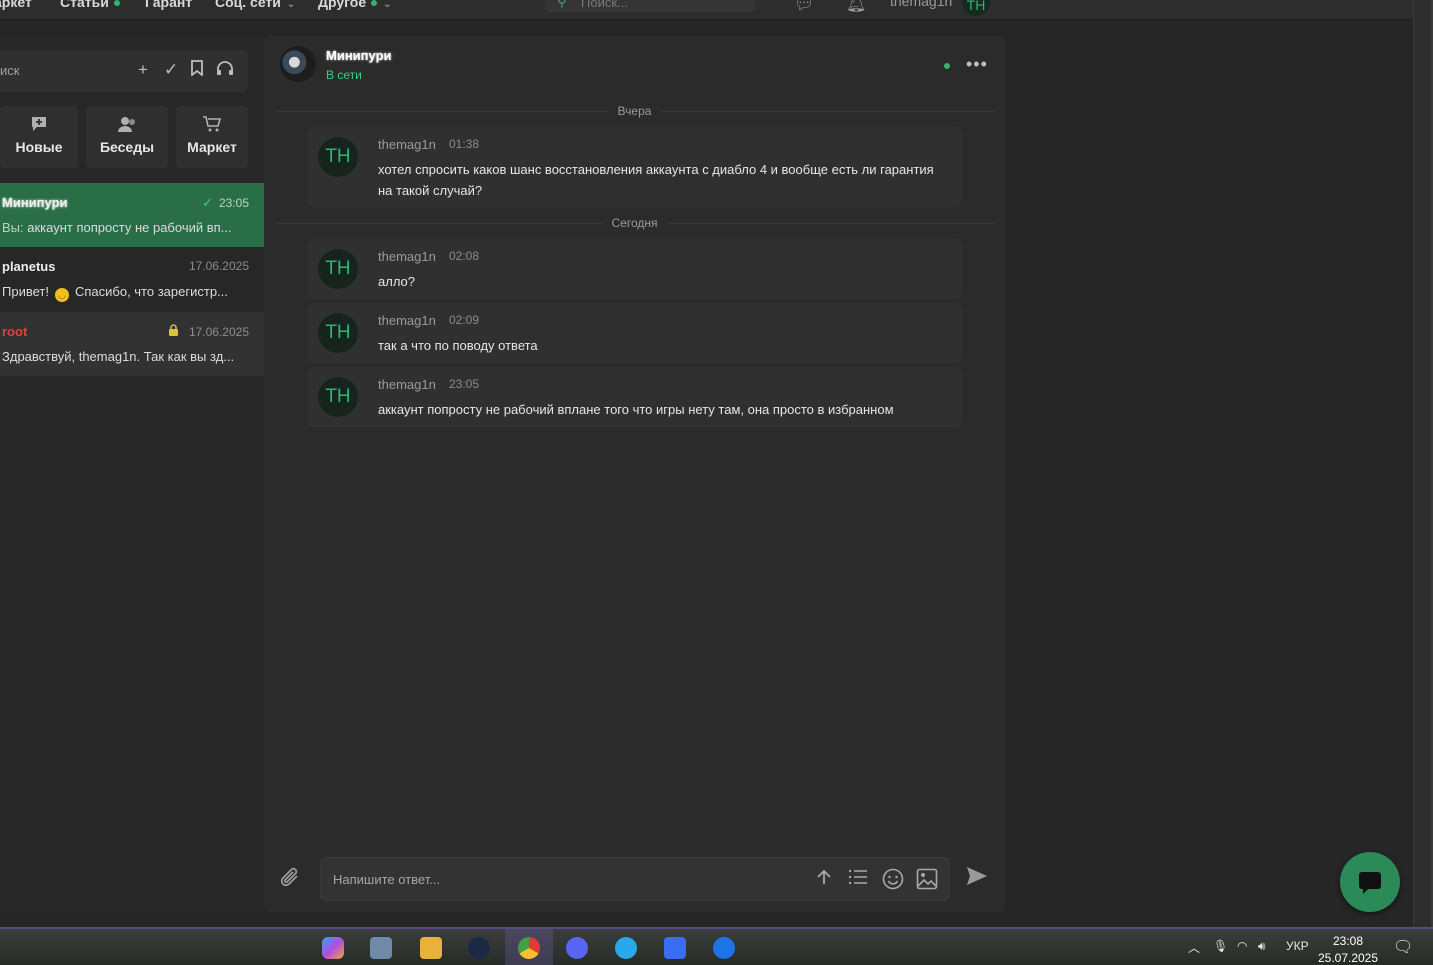 The height and width of the screenshot is (965, 1433). I want to click on new-message-icon, so click(39, 126).